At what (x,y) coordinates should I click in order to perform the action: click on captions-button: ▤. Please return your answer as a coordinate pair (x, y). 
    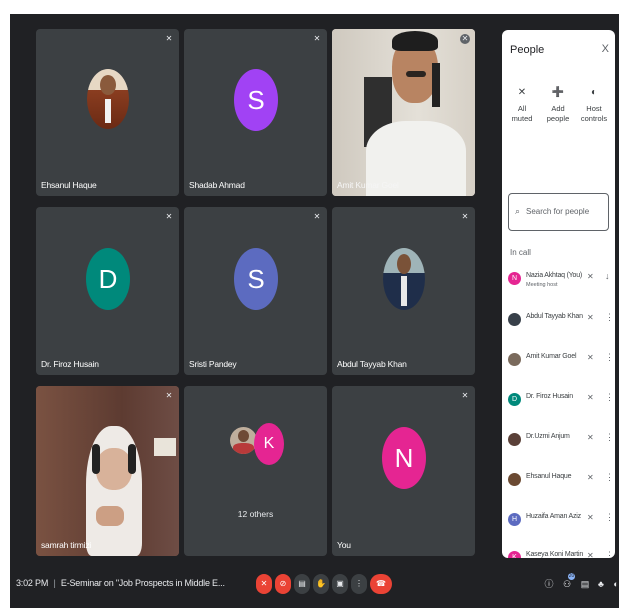
    Looking at the image, I should click on (302, 584).